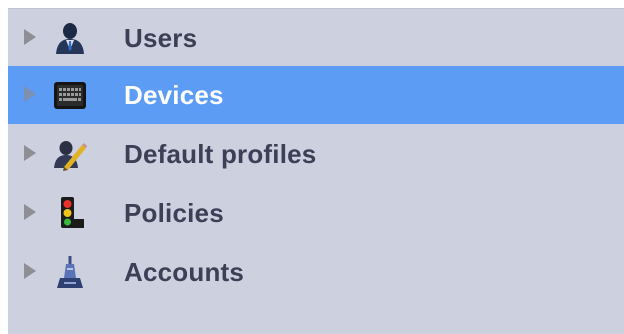 This screenshot has height=334, width=624. Describe the element at coordinates (174, 95) in the screenshot. I see `tree-item-label: Devices` at that location.